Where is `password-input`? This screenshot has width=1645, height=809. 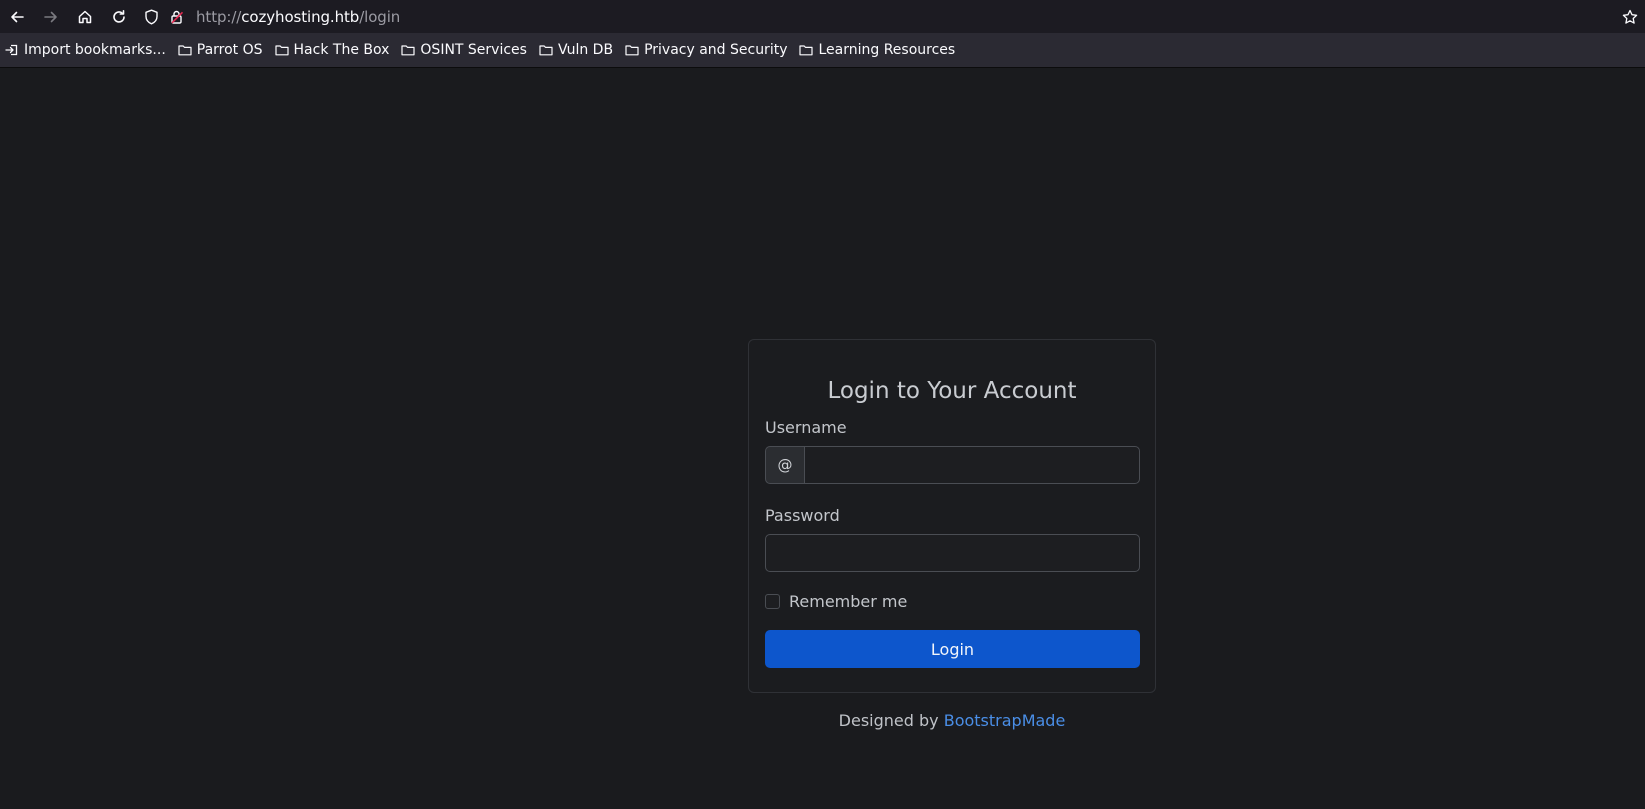
password-input is located at coordinates (952, 553).